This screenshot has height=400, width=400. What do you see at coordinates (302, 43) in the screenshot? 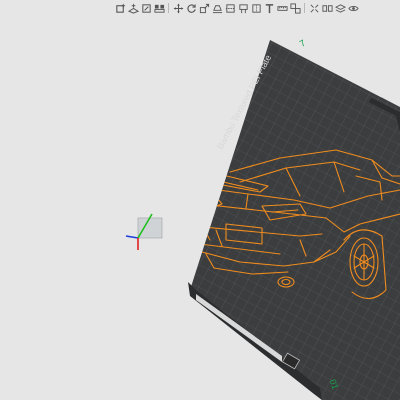
I see `plate-corner-mark: 7` at bounding box center [302, 43].